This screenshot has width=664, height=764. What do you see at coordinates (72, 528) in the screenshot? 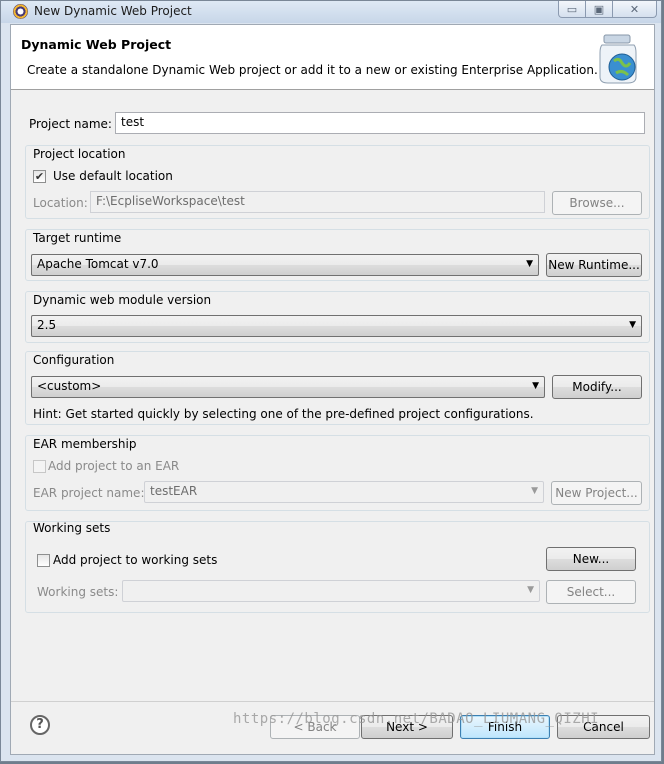
I see `working-sets-label: Working sets` at bounding box center [72, 528].